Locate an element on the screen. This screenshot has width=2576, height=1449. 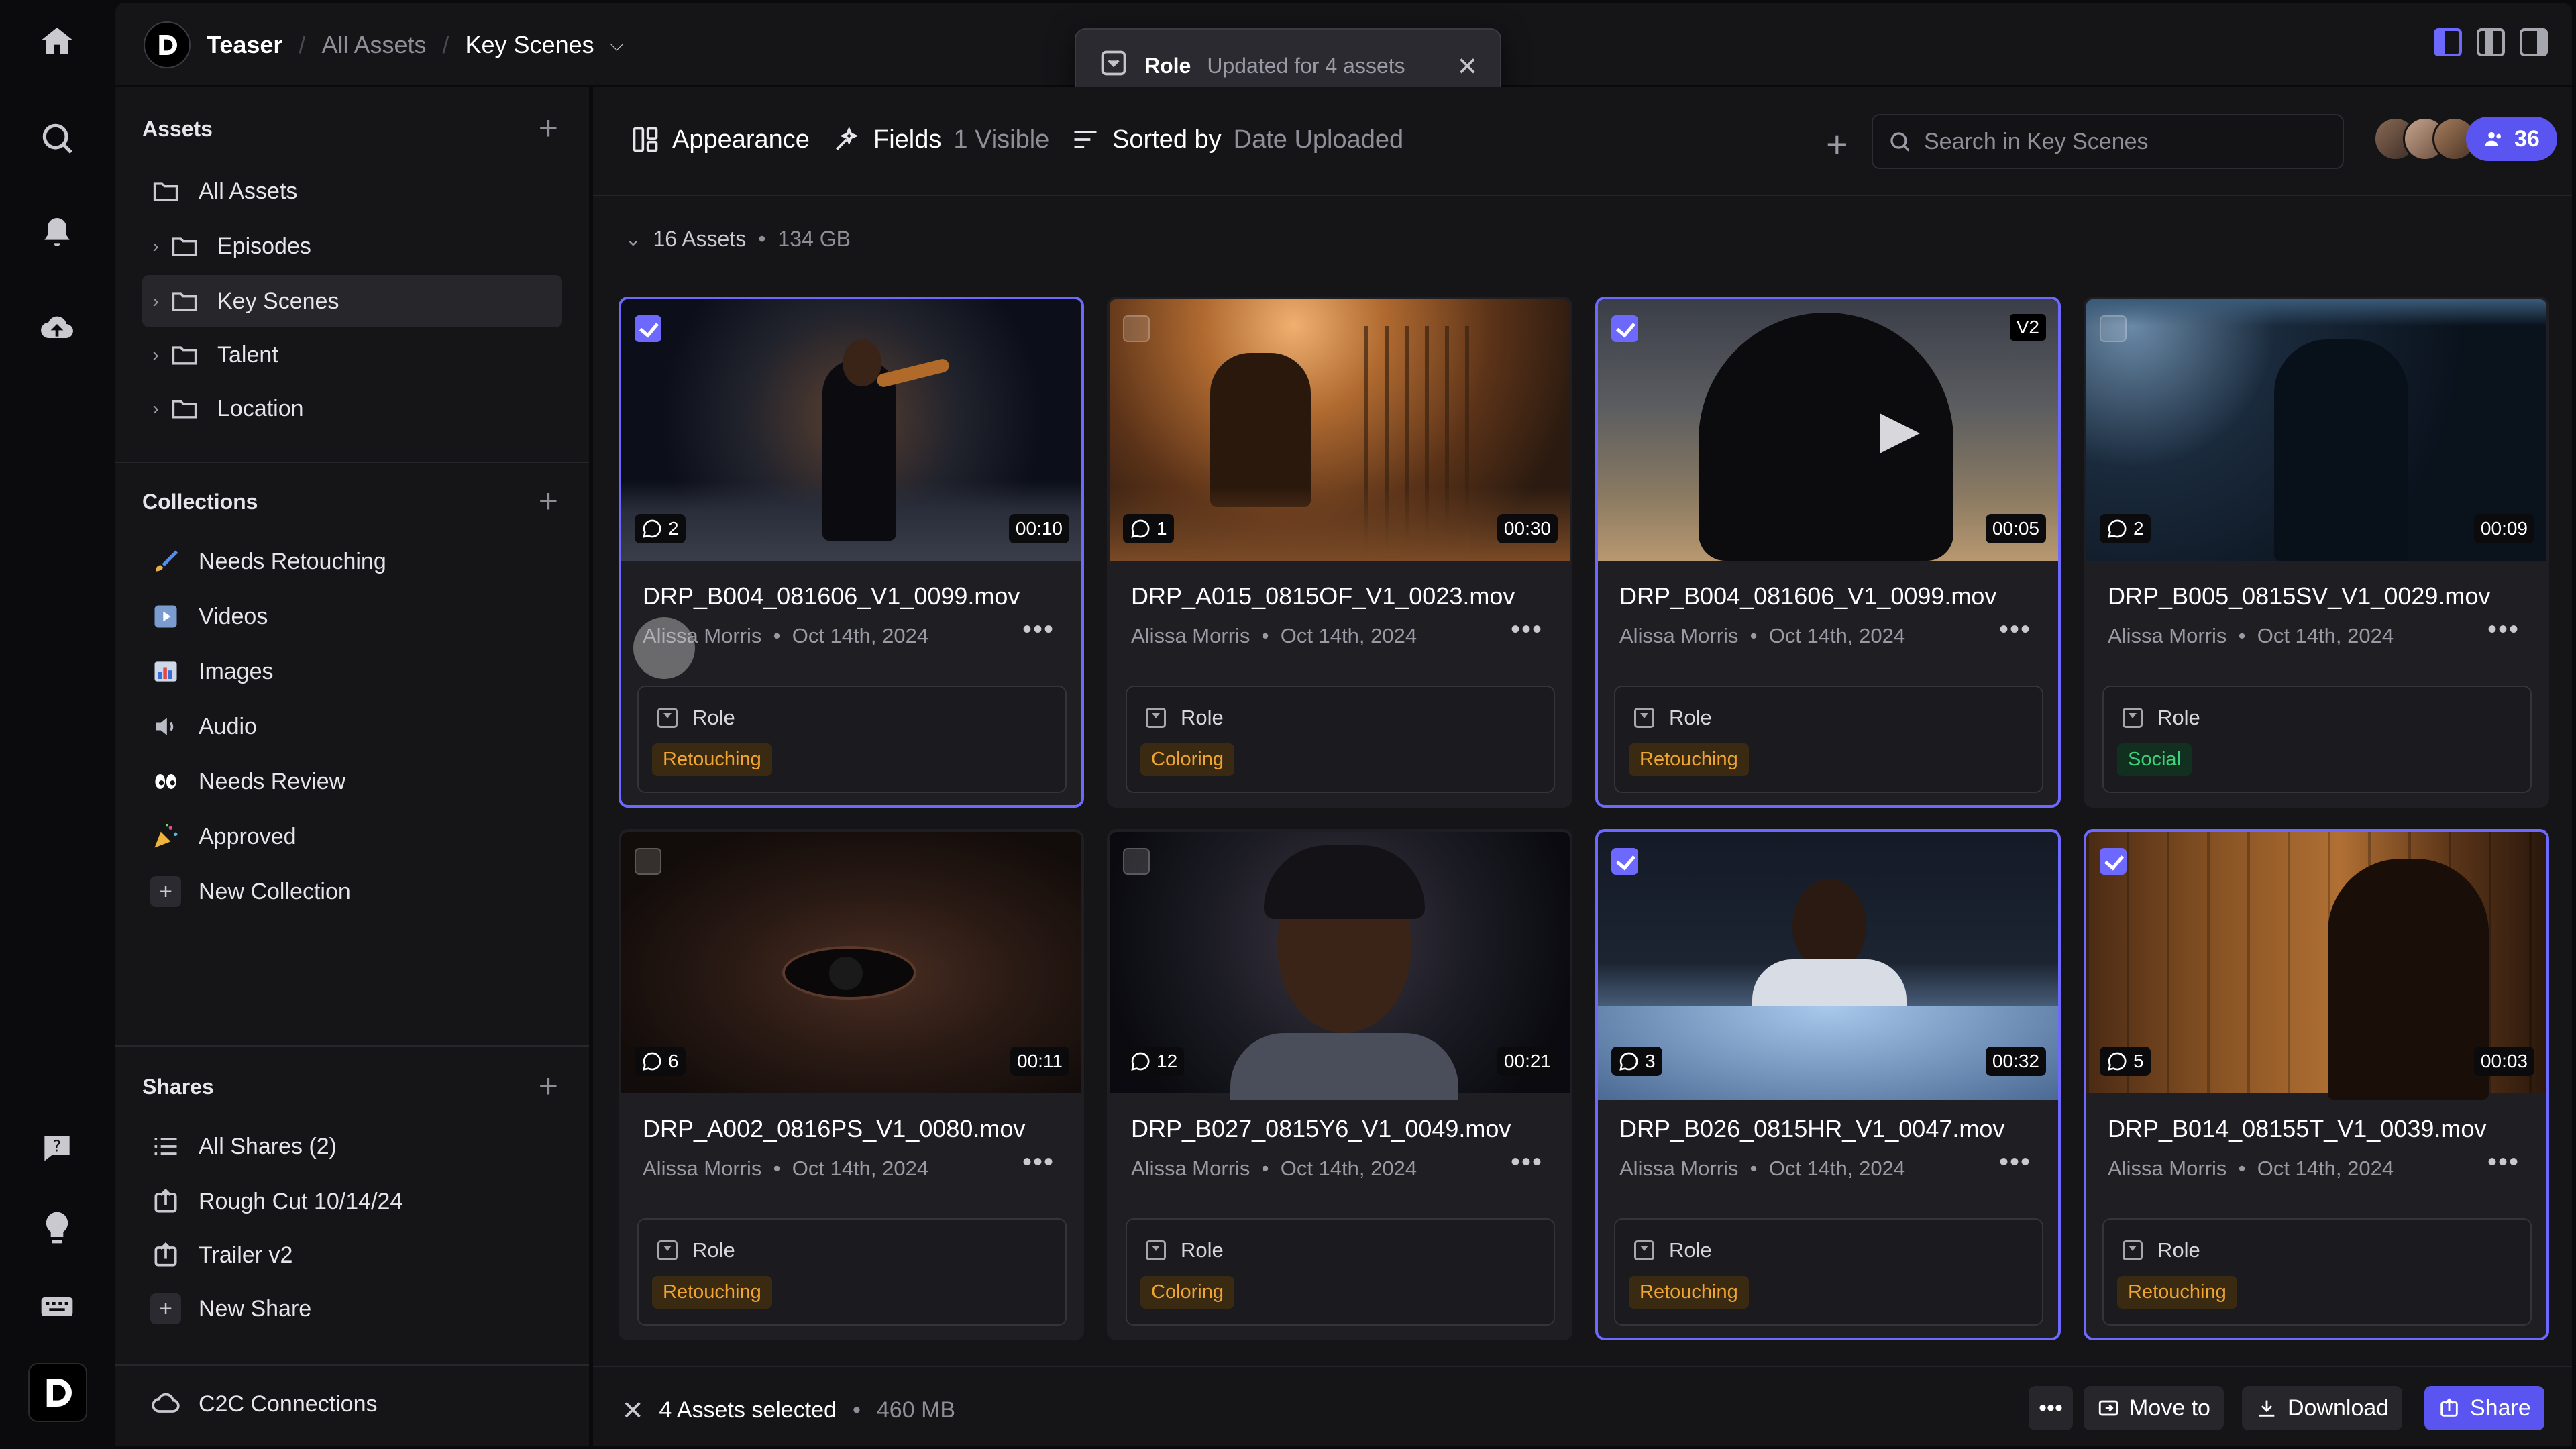
clear-selection-icon: × is located at coordinates (633, 1410).